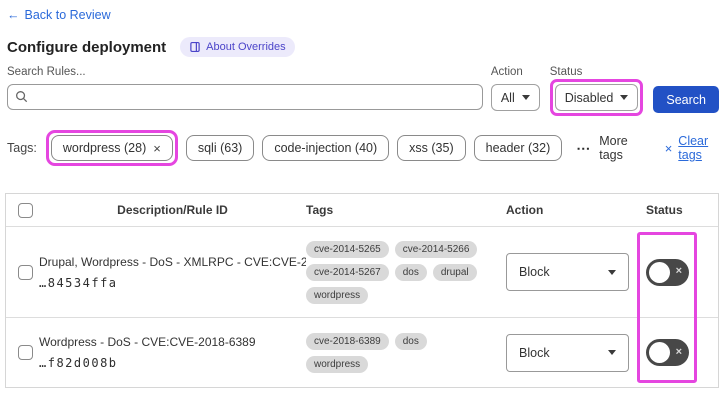 The width and height of the screenshot is (725, 406). What do you see at coordinates (664, 210) in the screenshot?
I see `header-status: Status` at bounding box center [664, 210].